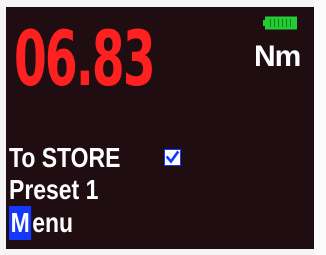 This screenshot has width=326, height=255. I want to click on battery-icon, so click(280, 23).